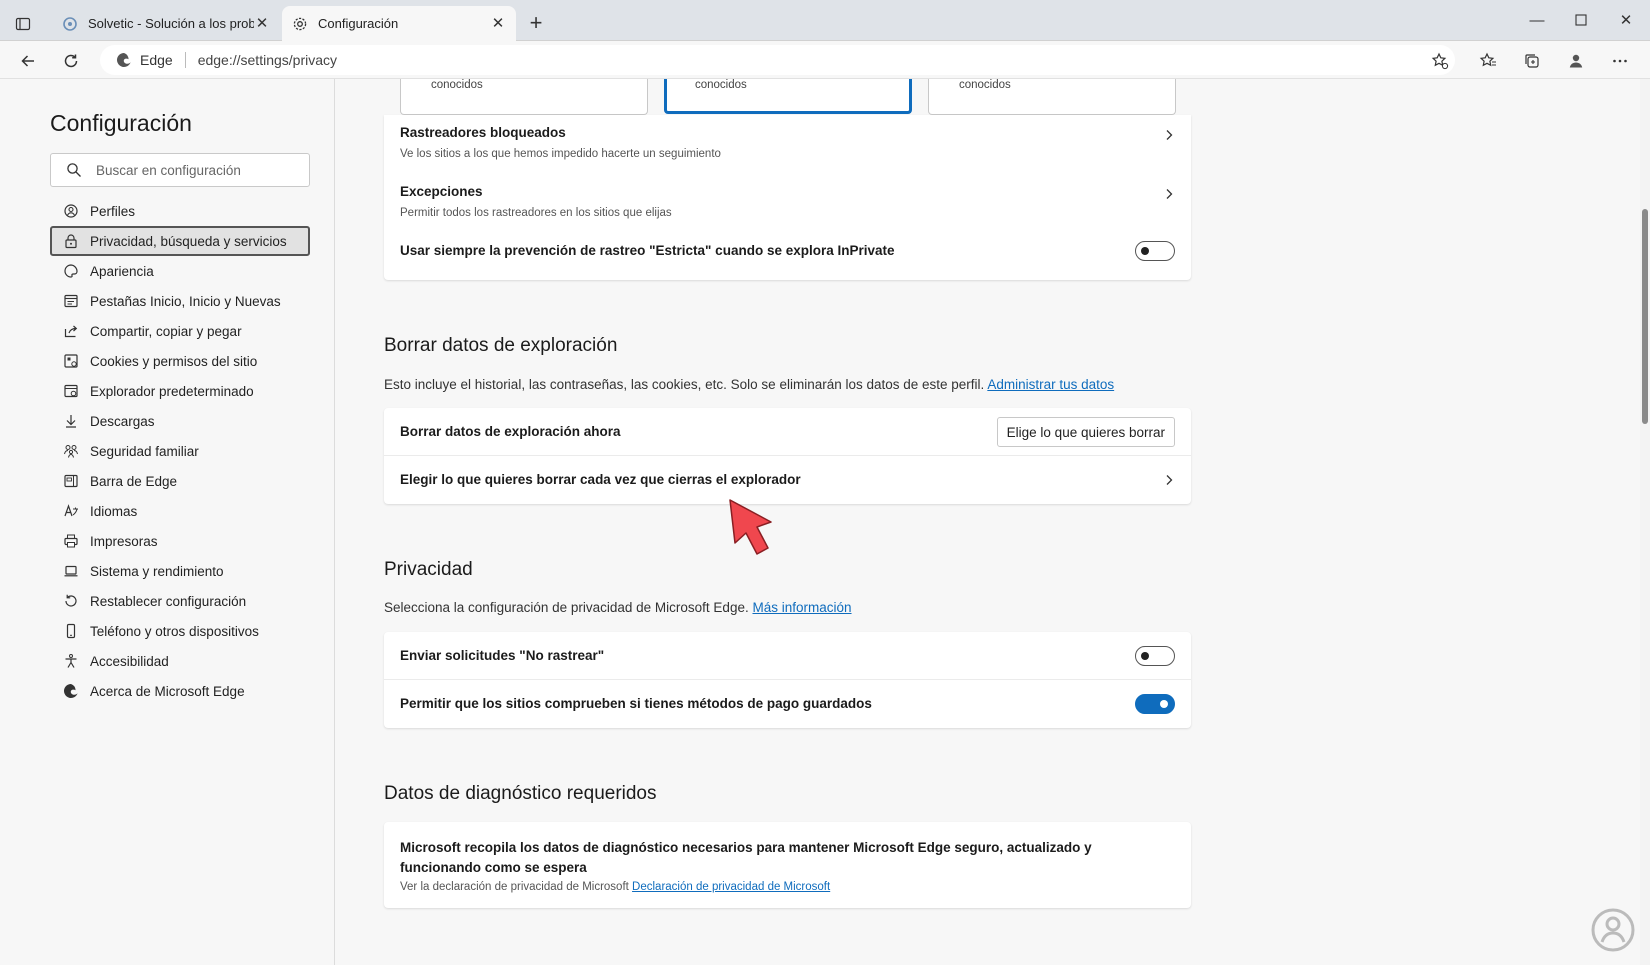  What do you see at coordinates (71, 601) in the screenshot?
I see `reset-icon` at bounding box center [71, 601].